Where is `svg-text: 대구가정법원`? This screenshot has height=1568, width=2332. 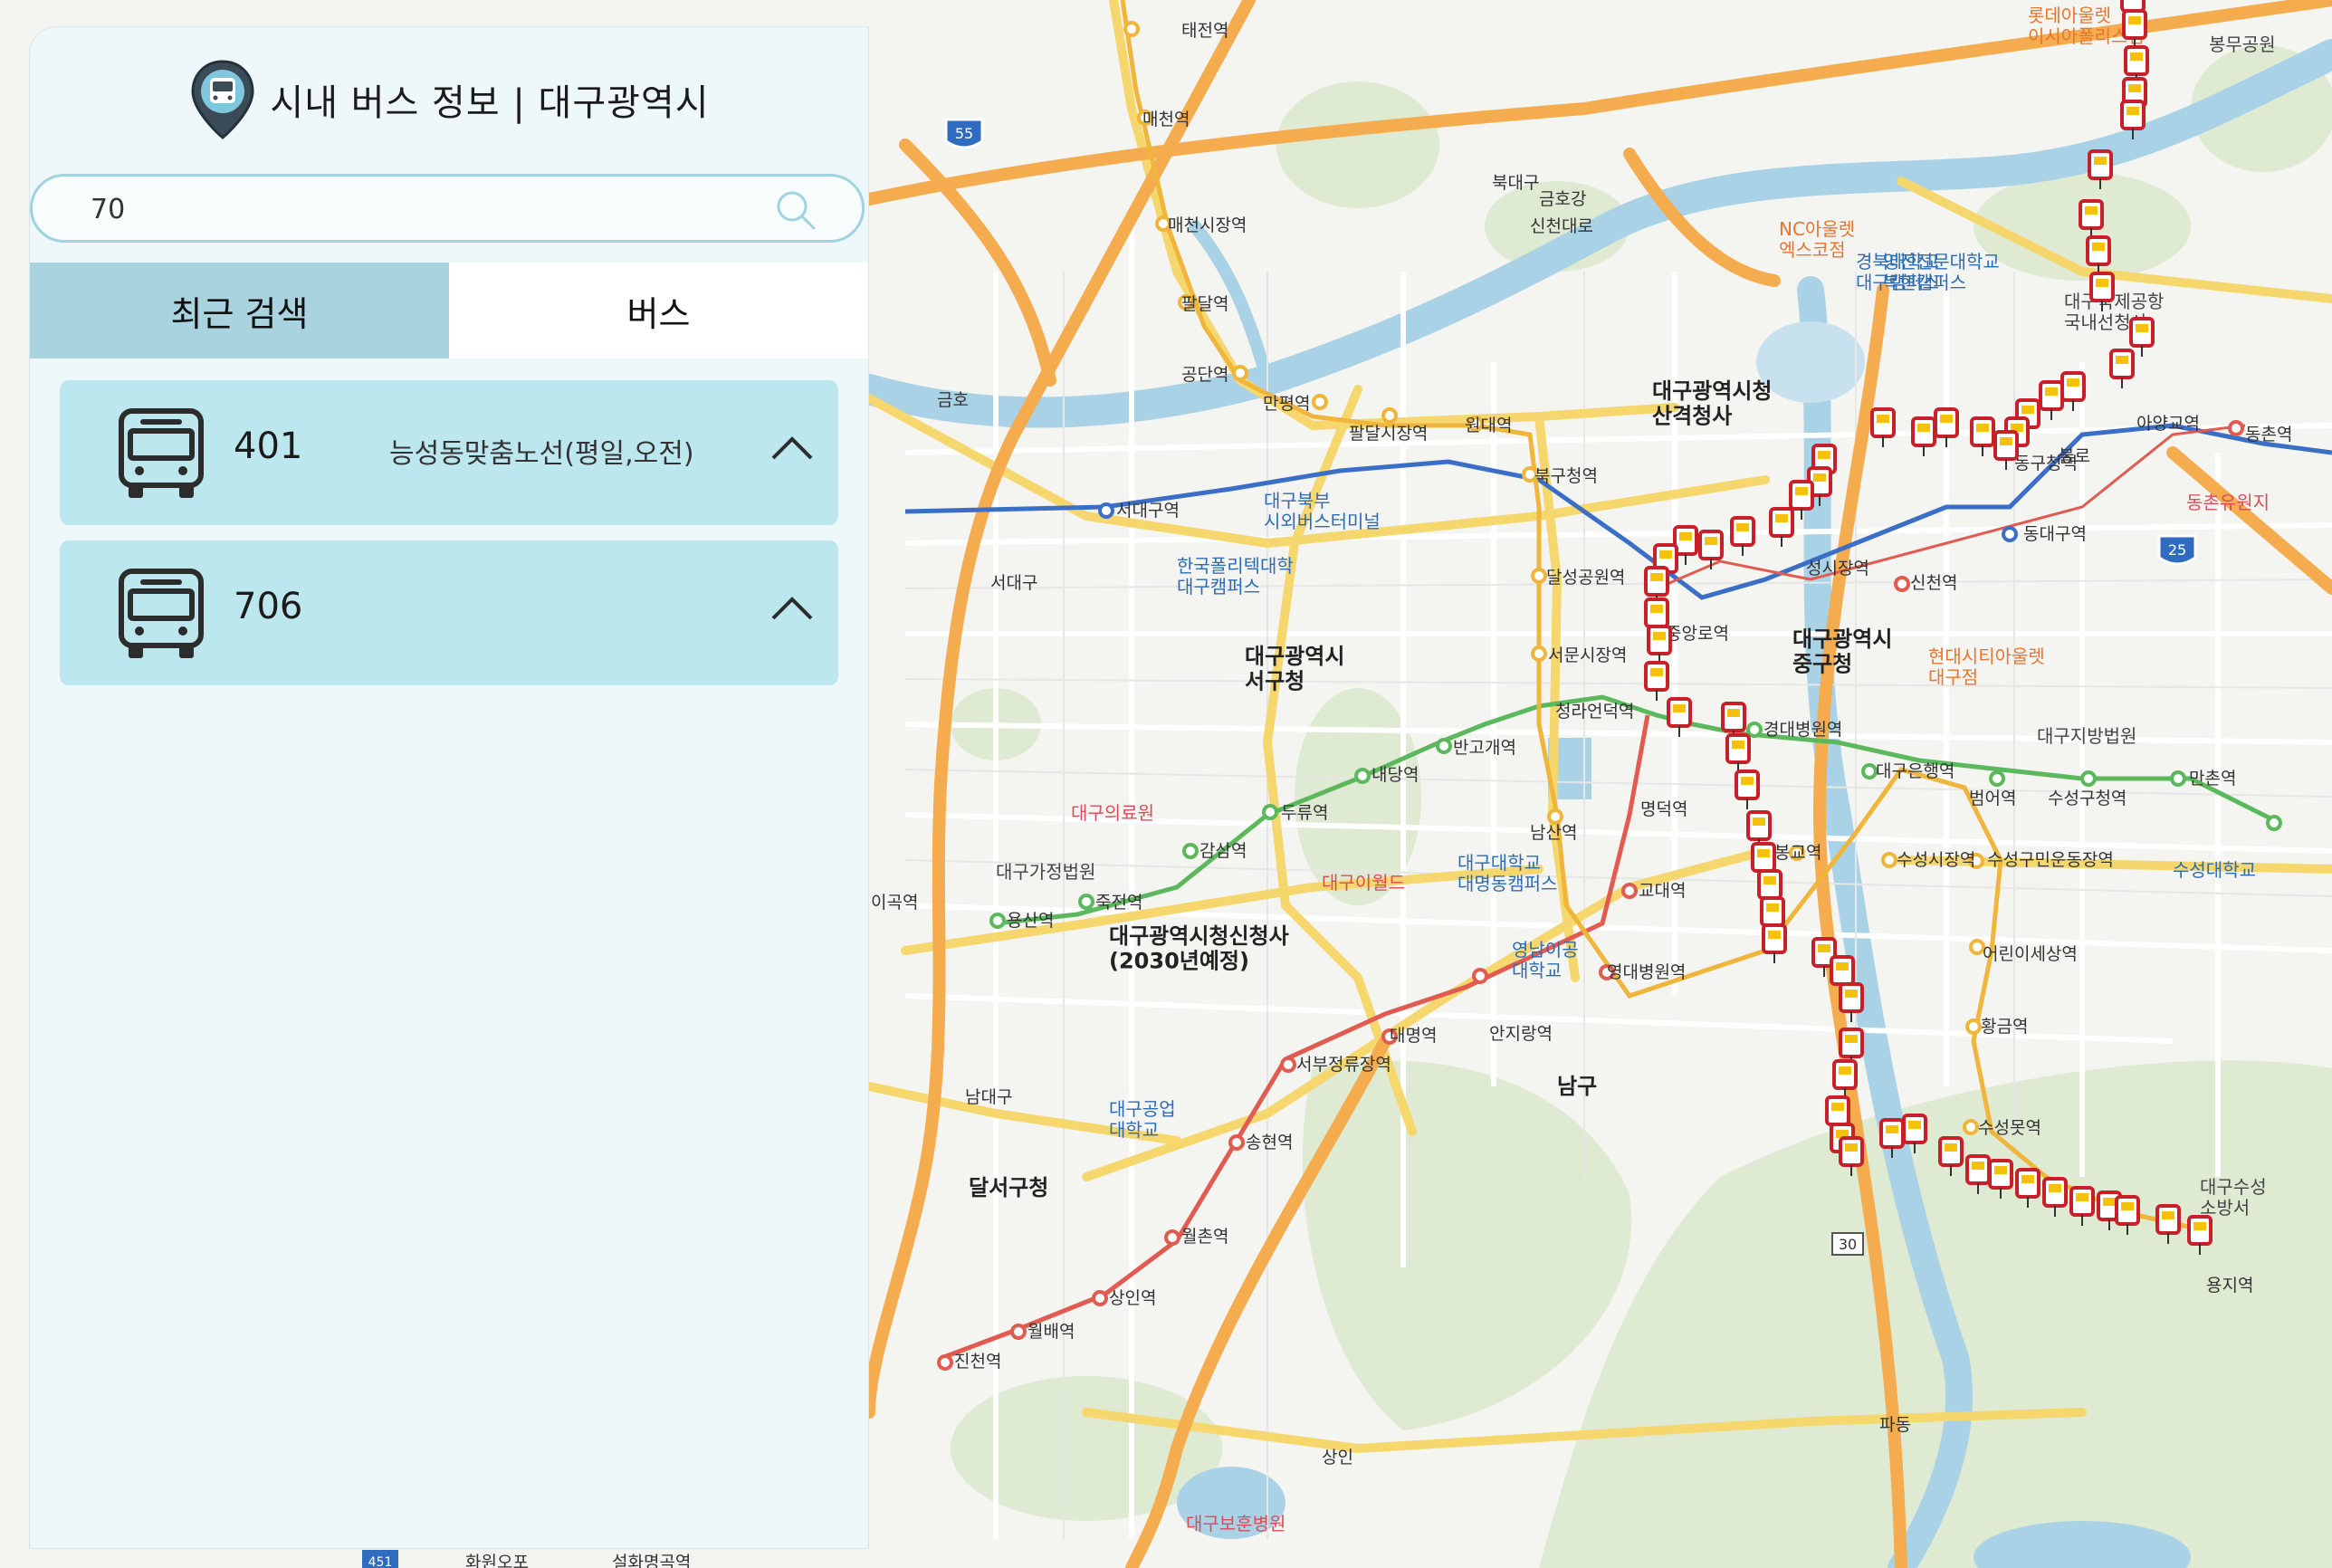
svg-text: 대구가정법원 is located at coordinates (1045, 872).